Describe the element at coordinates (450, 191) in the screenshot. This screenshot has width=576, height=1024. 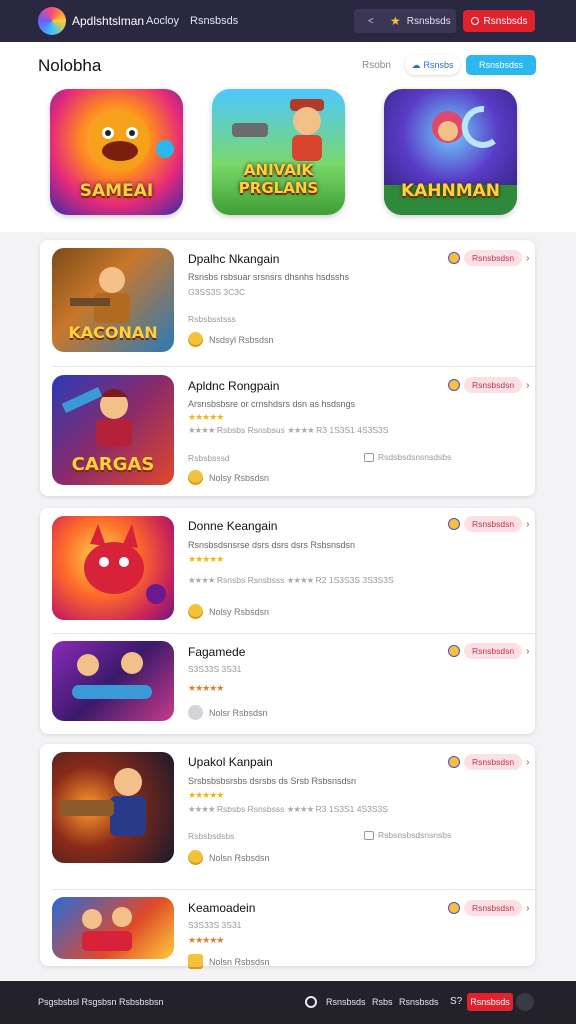
I see `featured-game-3-title: KAHNMAN` at that location.